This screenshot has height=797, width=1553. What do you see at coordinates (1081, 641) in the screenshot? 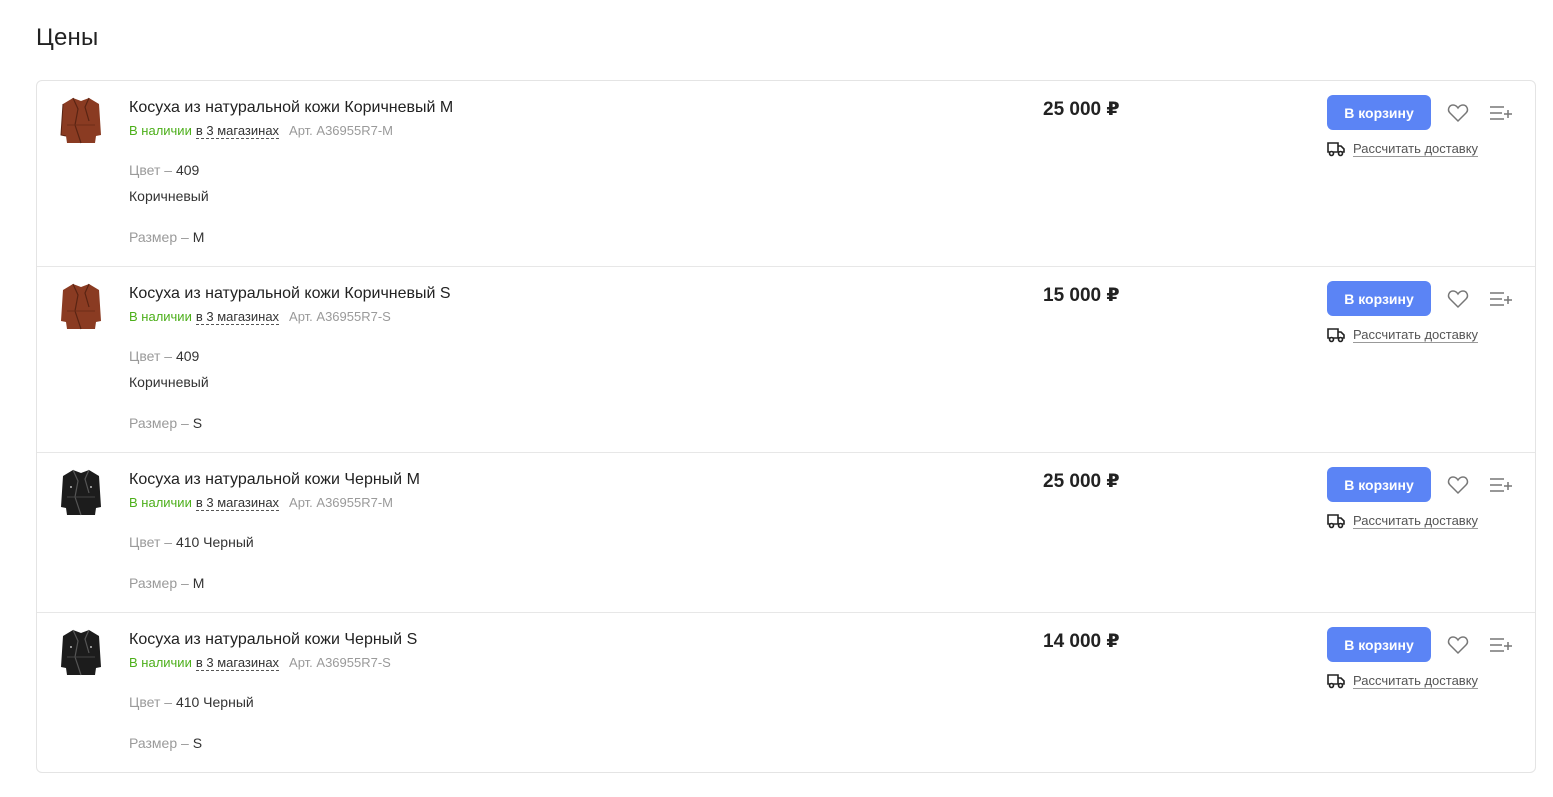
I see `price: 14 000 ₽` at bounding box center [1081, 641].